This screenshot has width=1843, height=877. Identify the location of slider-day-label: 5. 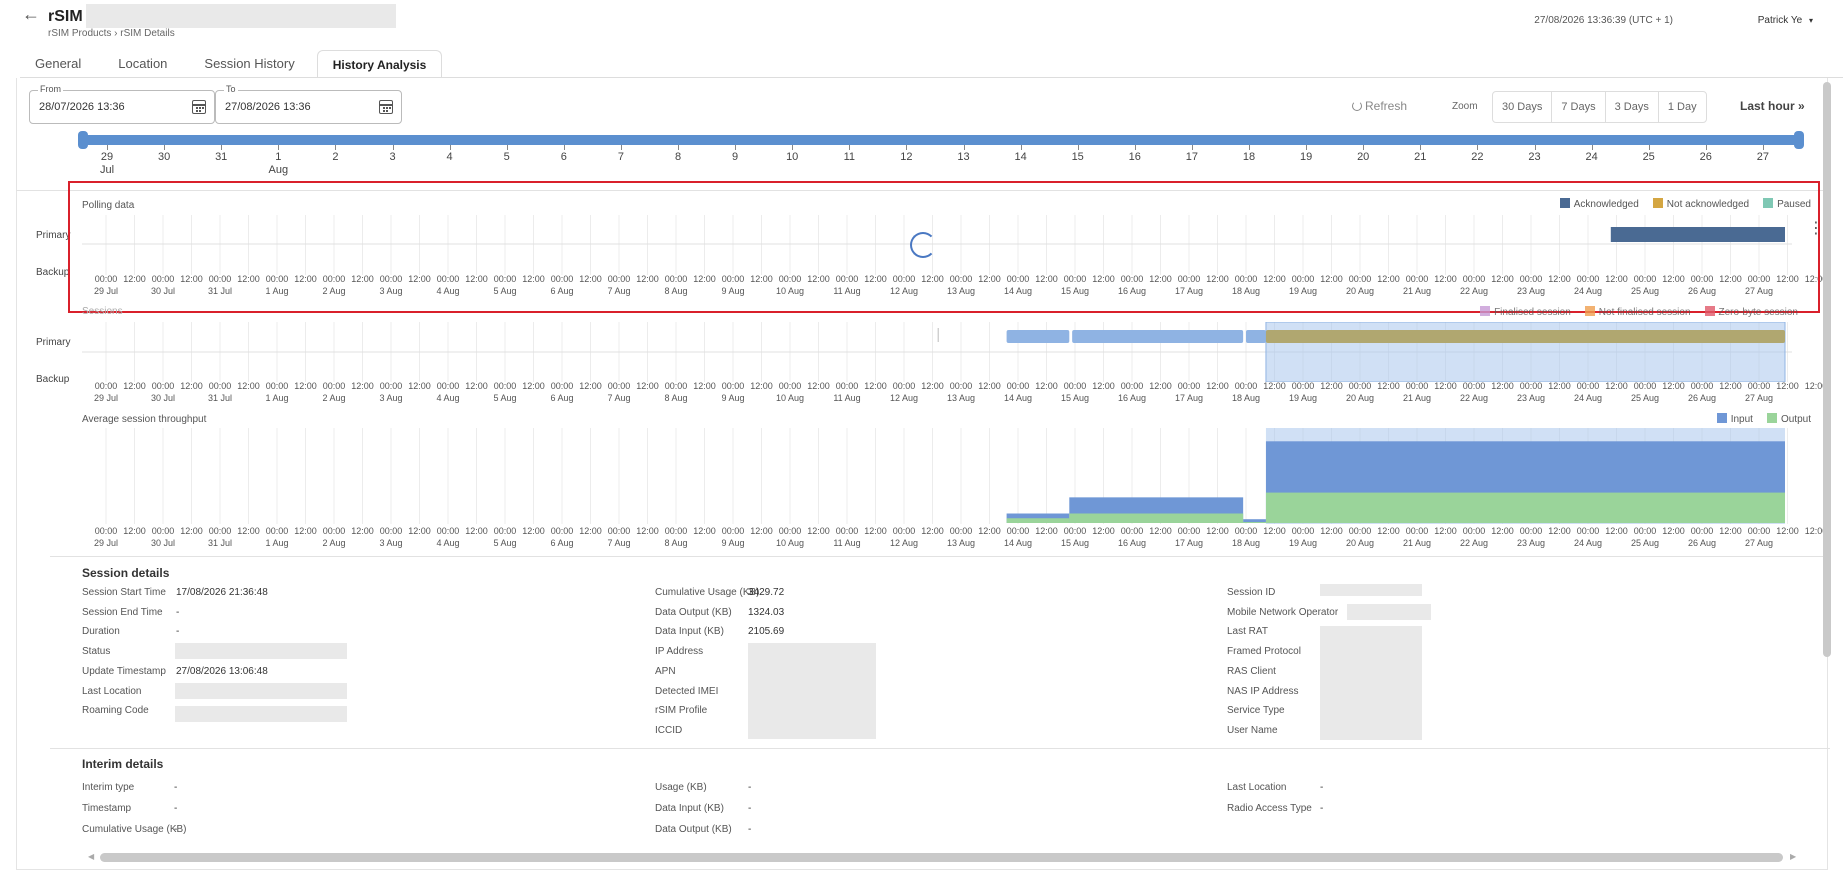
(506, 157).